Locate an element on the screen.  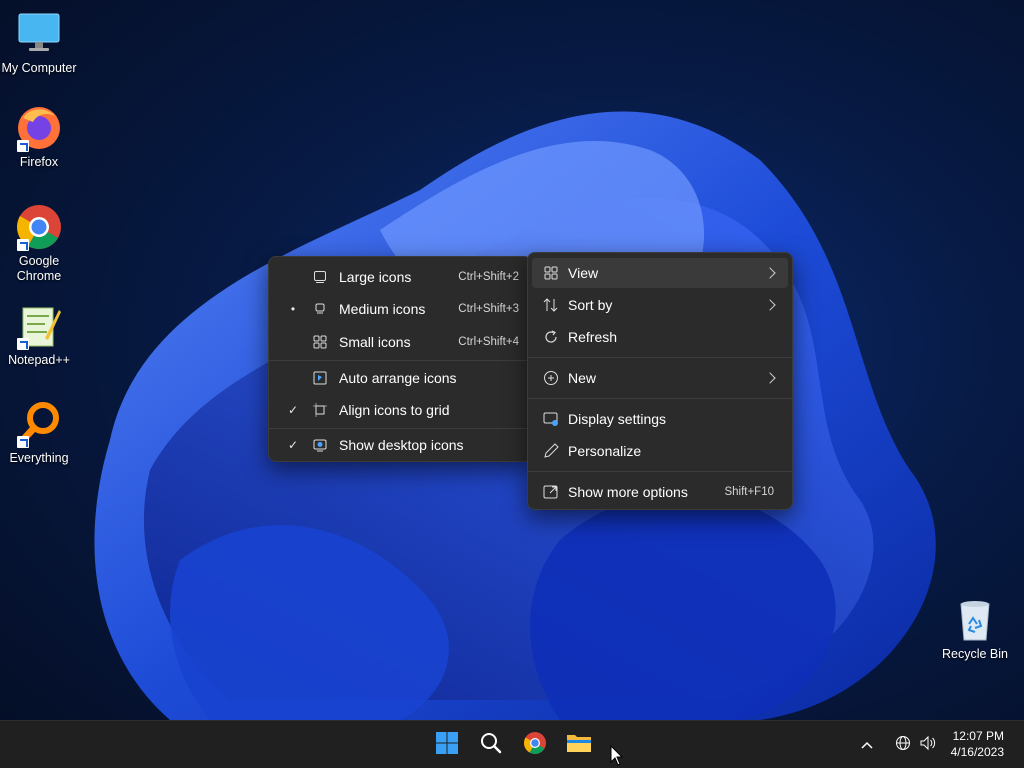
plus-circle-icon is located at coordinates (551, 378).